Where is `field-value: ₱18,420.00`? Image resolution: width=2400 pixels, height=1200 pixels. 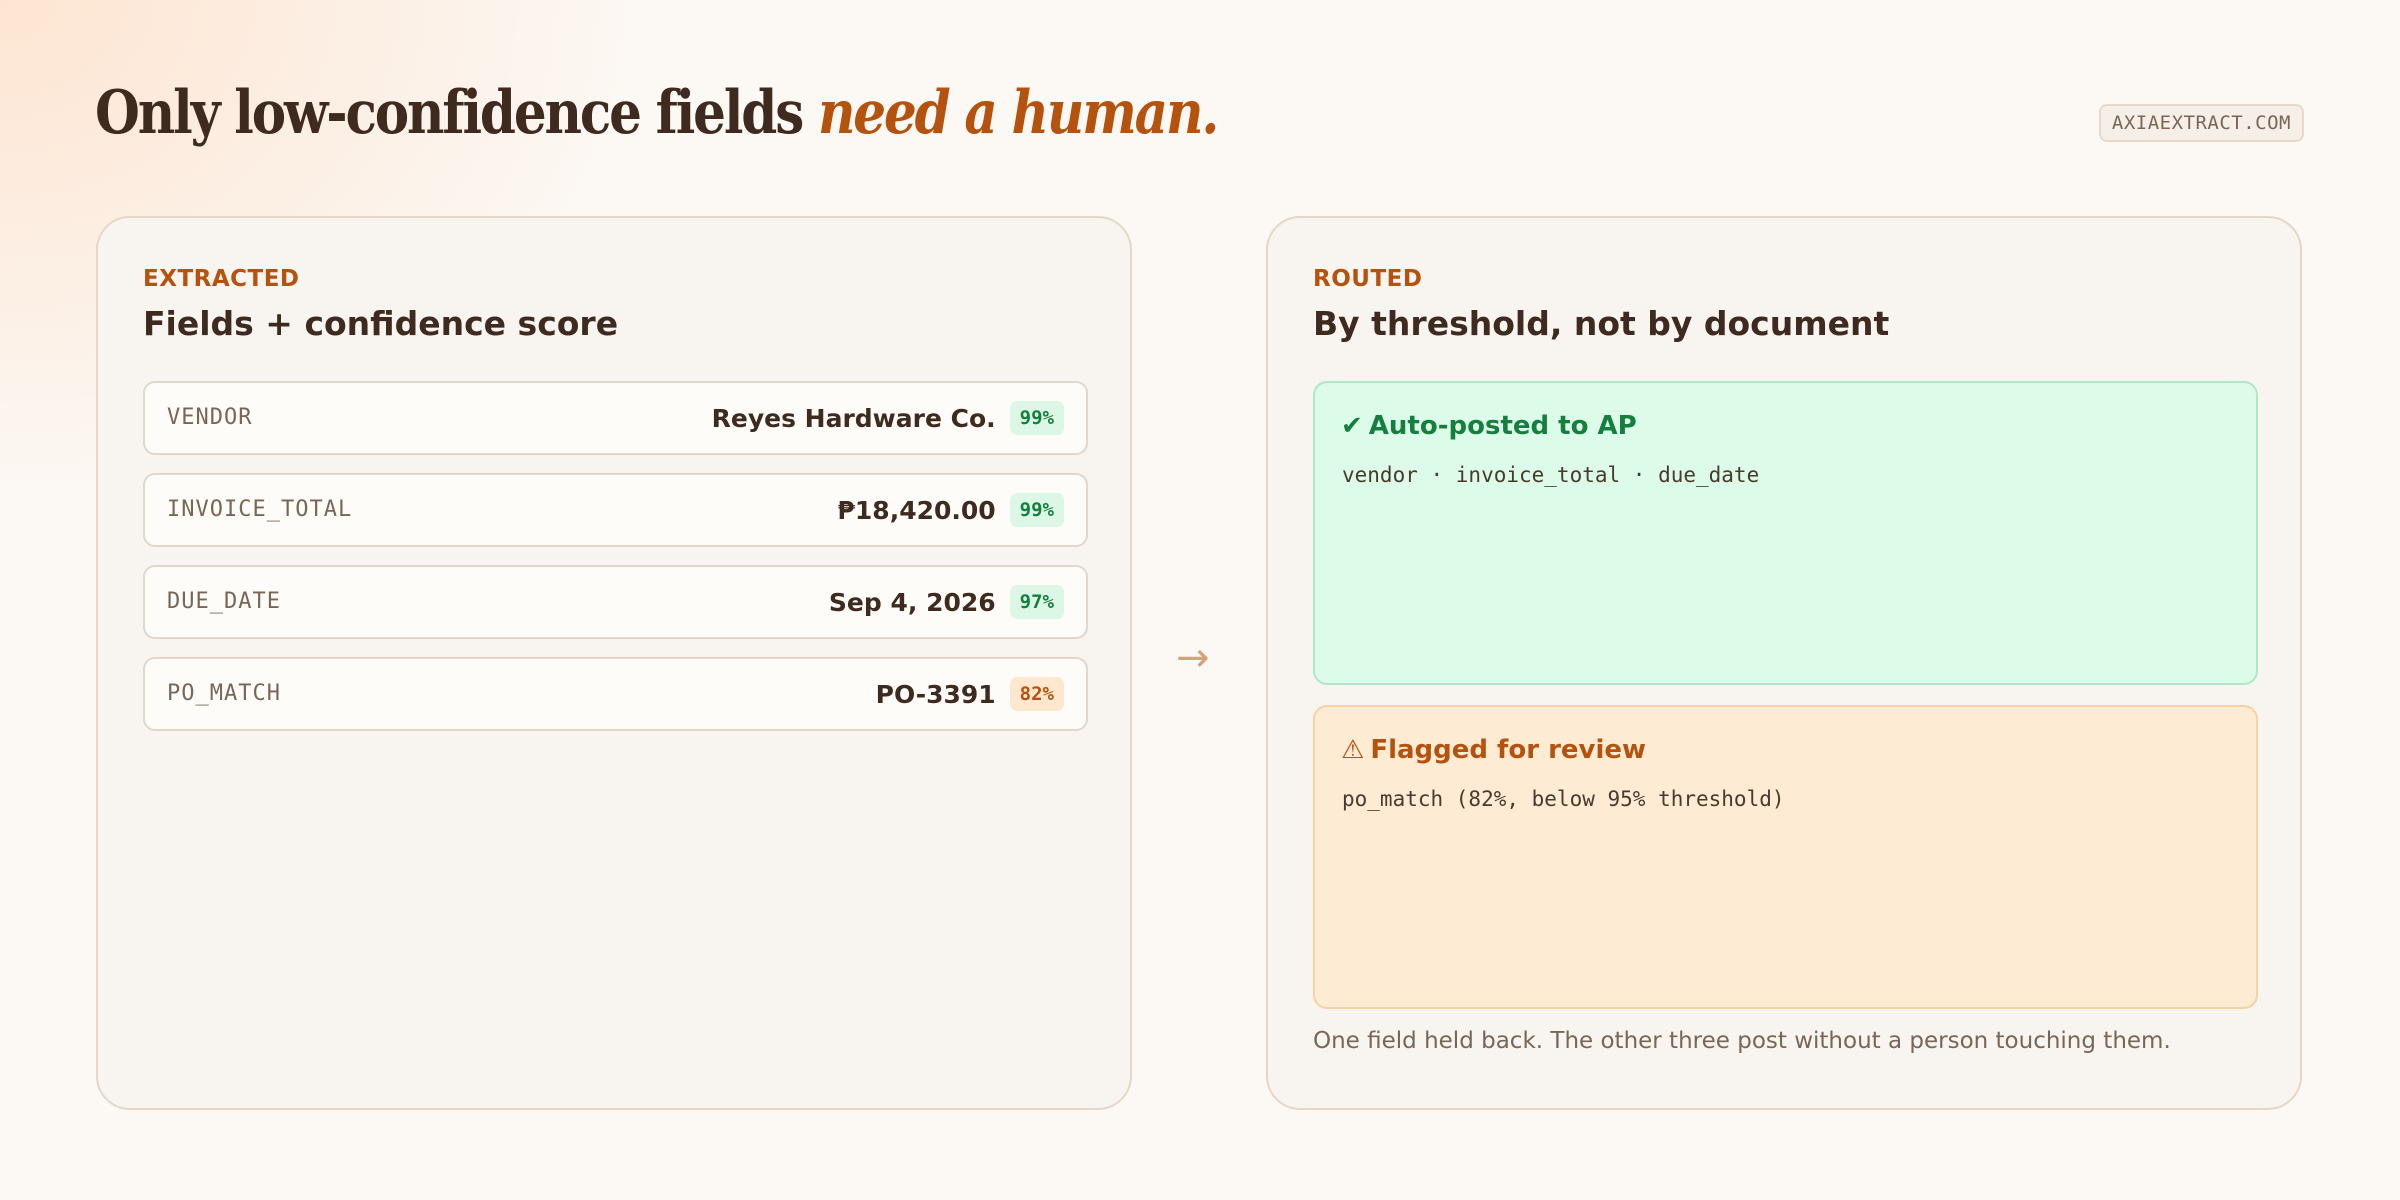 field-value: ₱18,420.00 is located at coordinates (916, 510).